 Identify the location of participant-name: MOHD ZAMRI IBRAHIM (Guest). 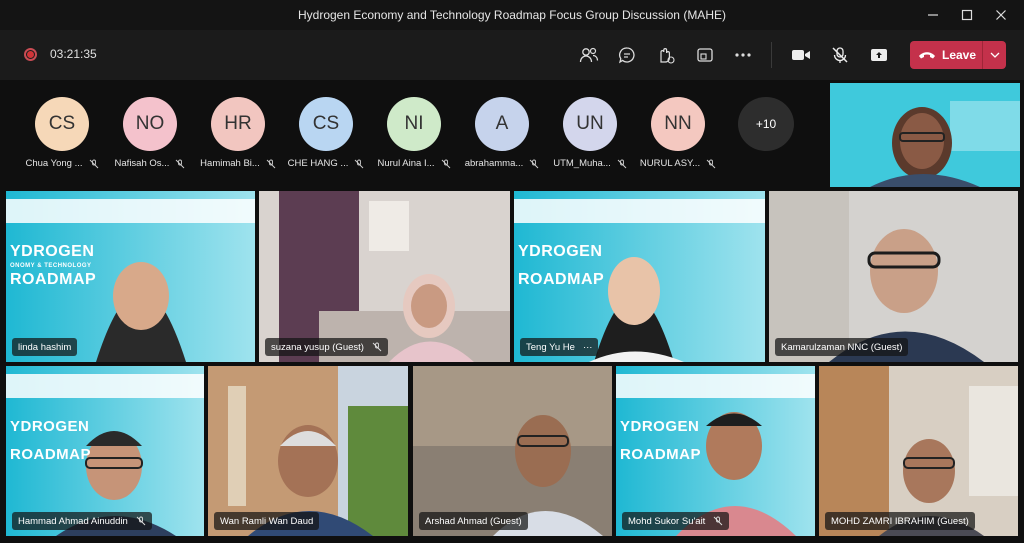
(900, 521).